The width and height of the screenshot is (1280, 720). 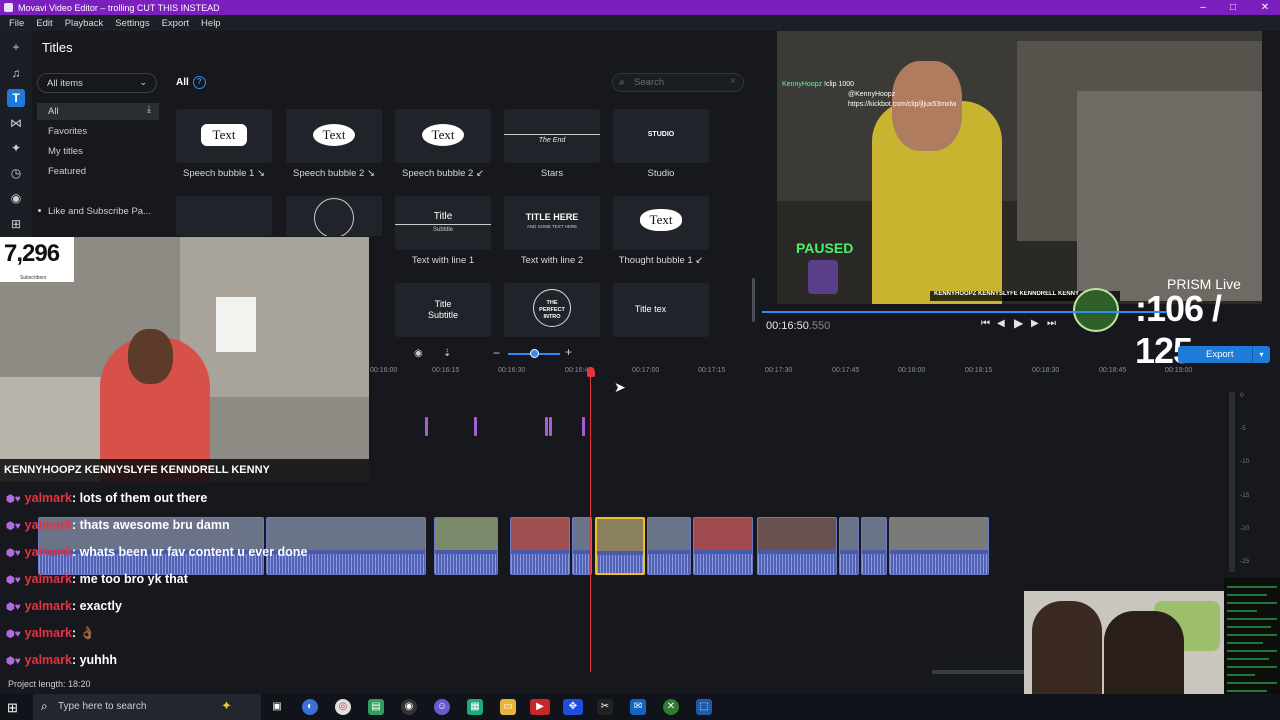 What do you see at coordinates (661, 136) in the screenshot?
I see `title-tile: STUDIO` at bounding box center [661, 136].